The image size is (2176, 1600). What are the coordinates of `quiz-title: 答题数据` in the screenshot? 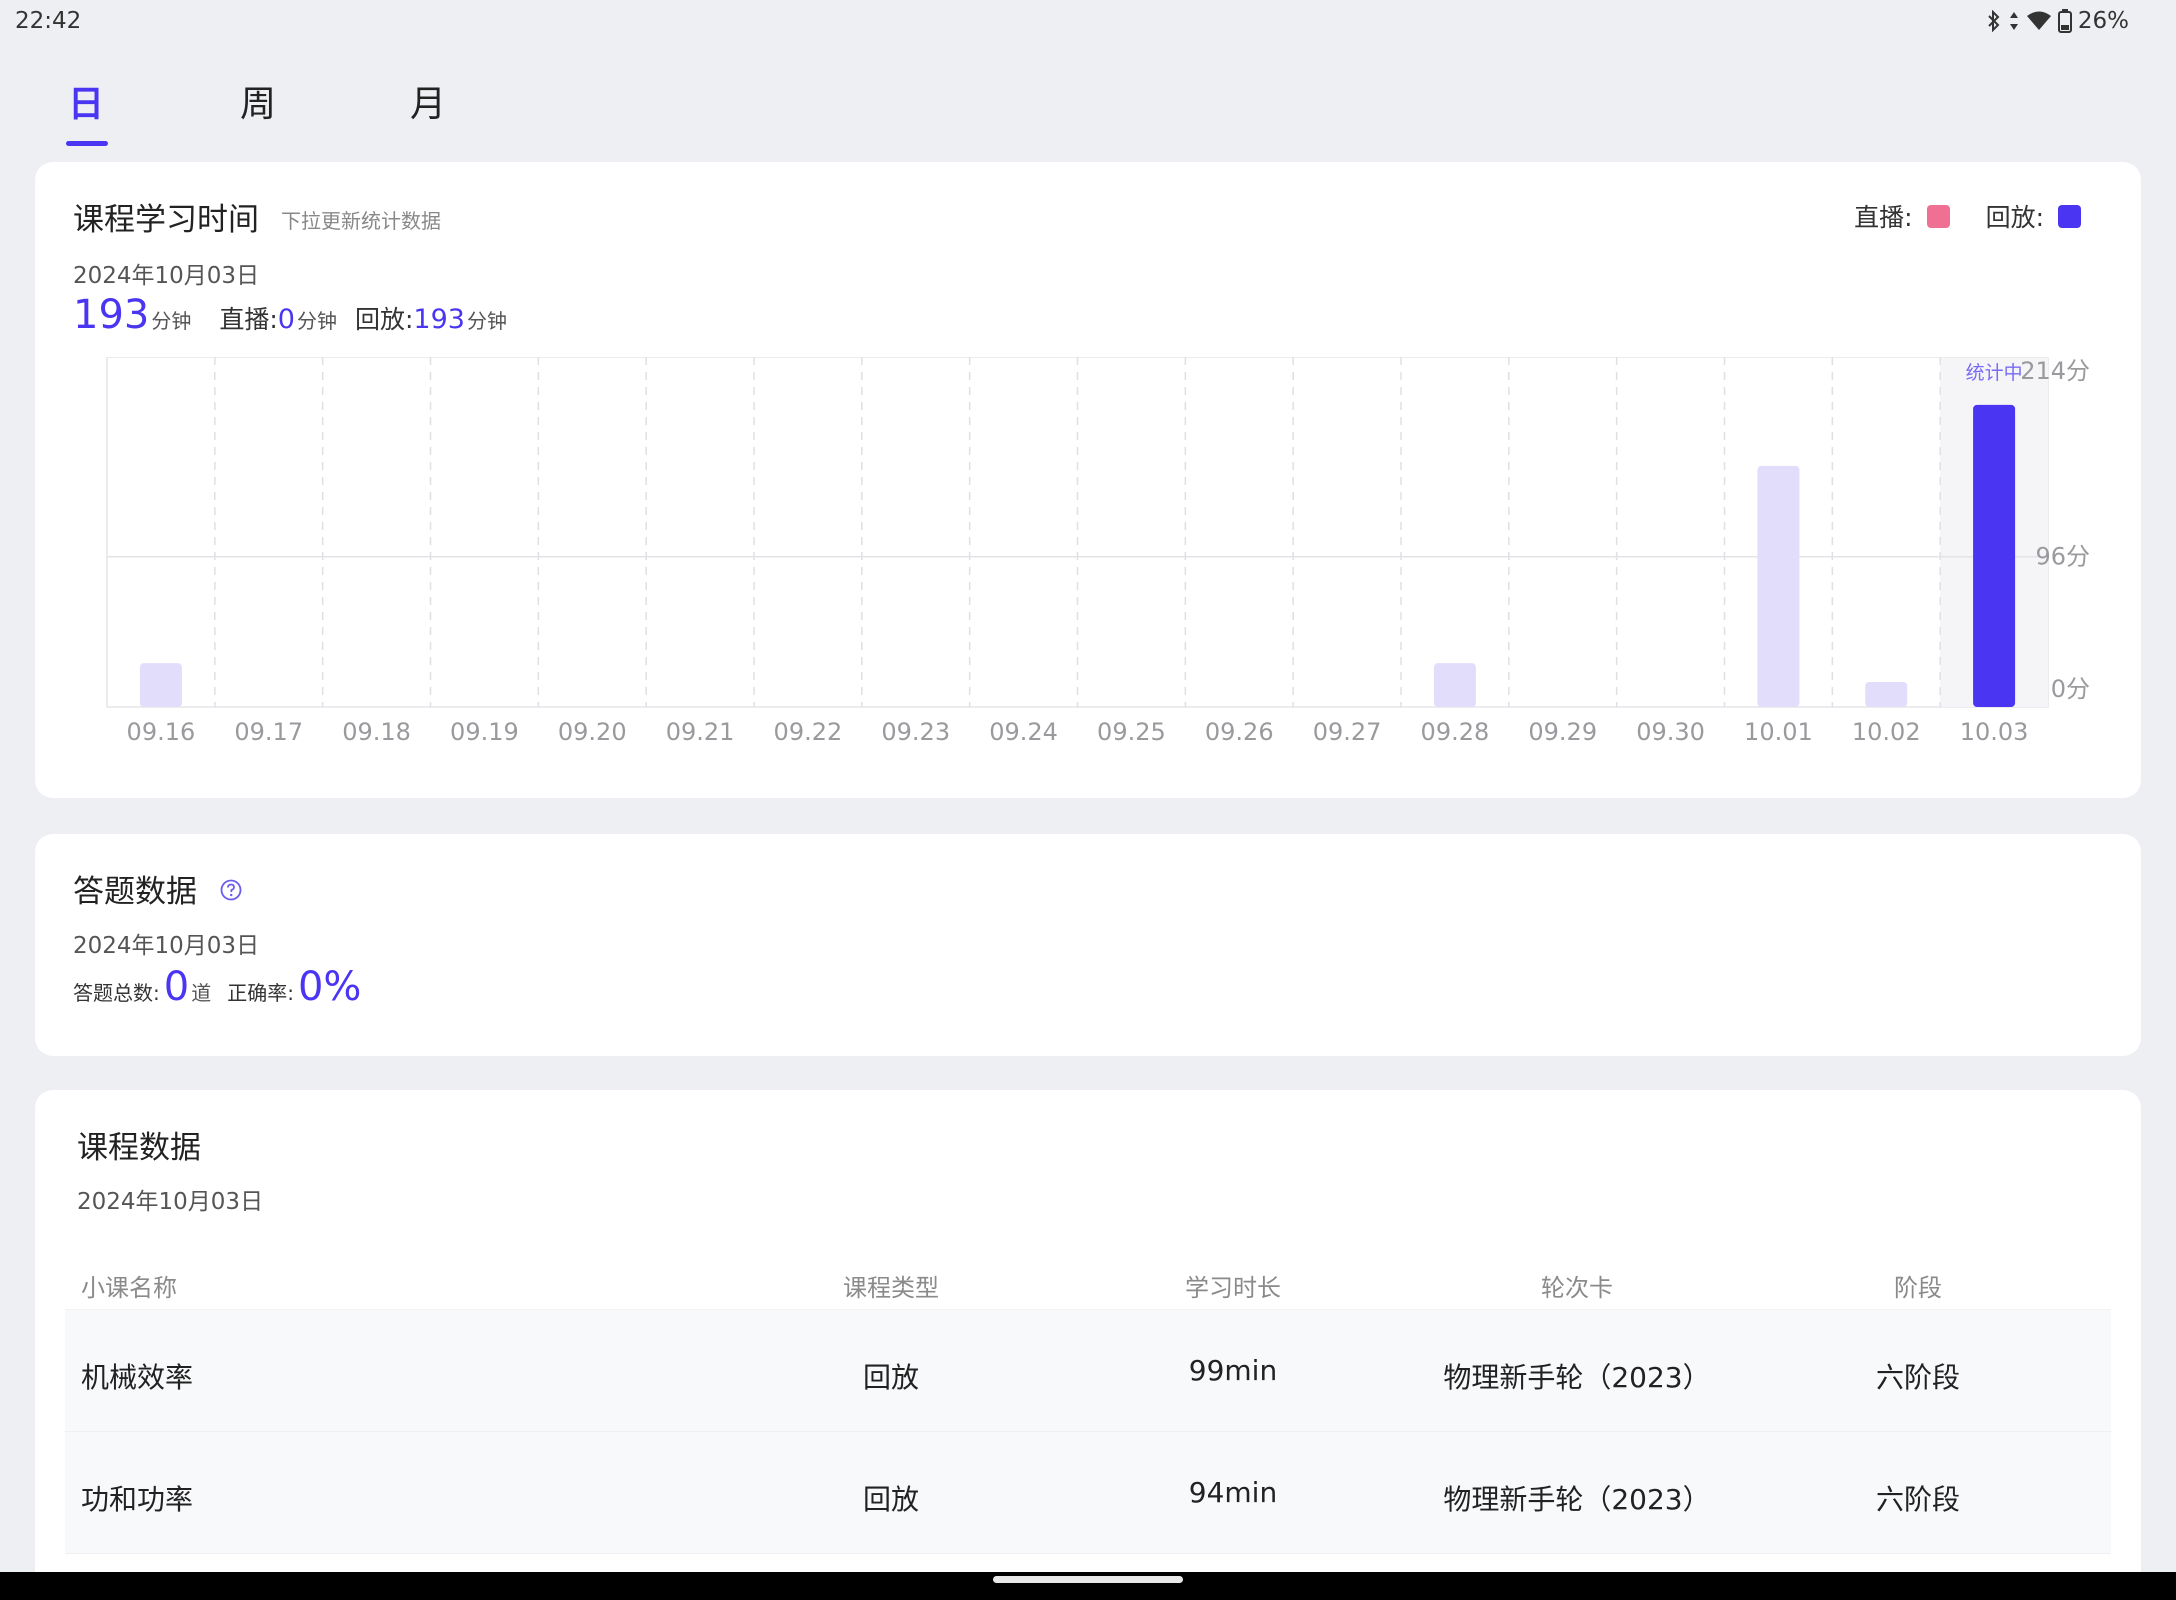 It's located at (135, 892).